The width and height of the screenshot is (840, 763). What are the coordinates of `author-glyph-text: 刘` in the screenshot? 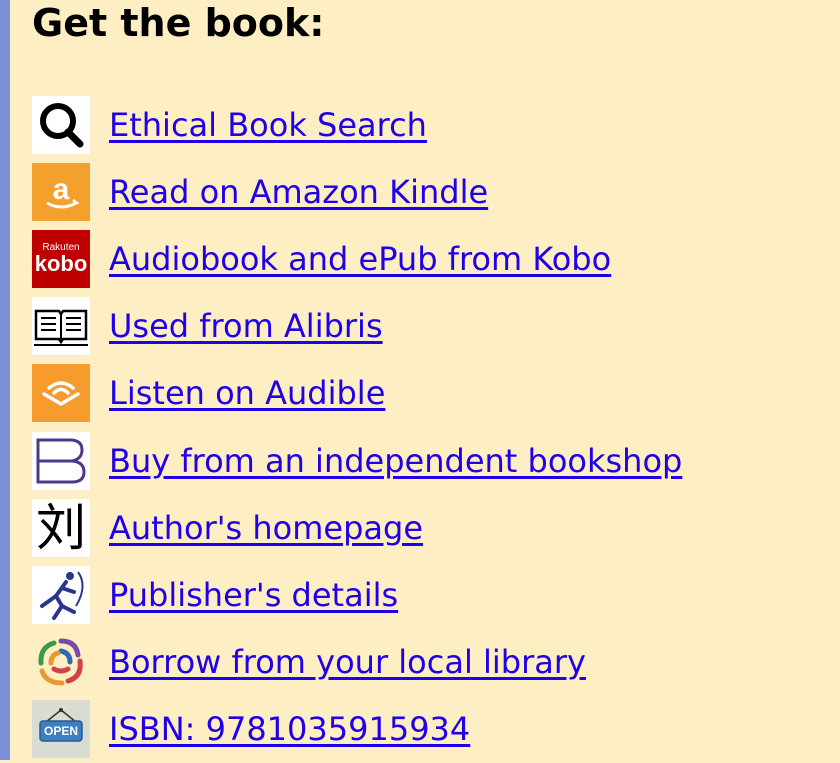 It's located at (61, 527).